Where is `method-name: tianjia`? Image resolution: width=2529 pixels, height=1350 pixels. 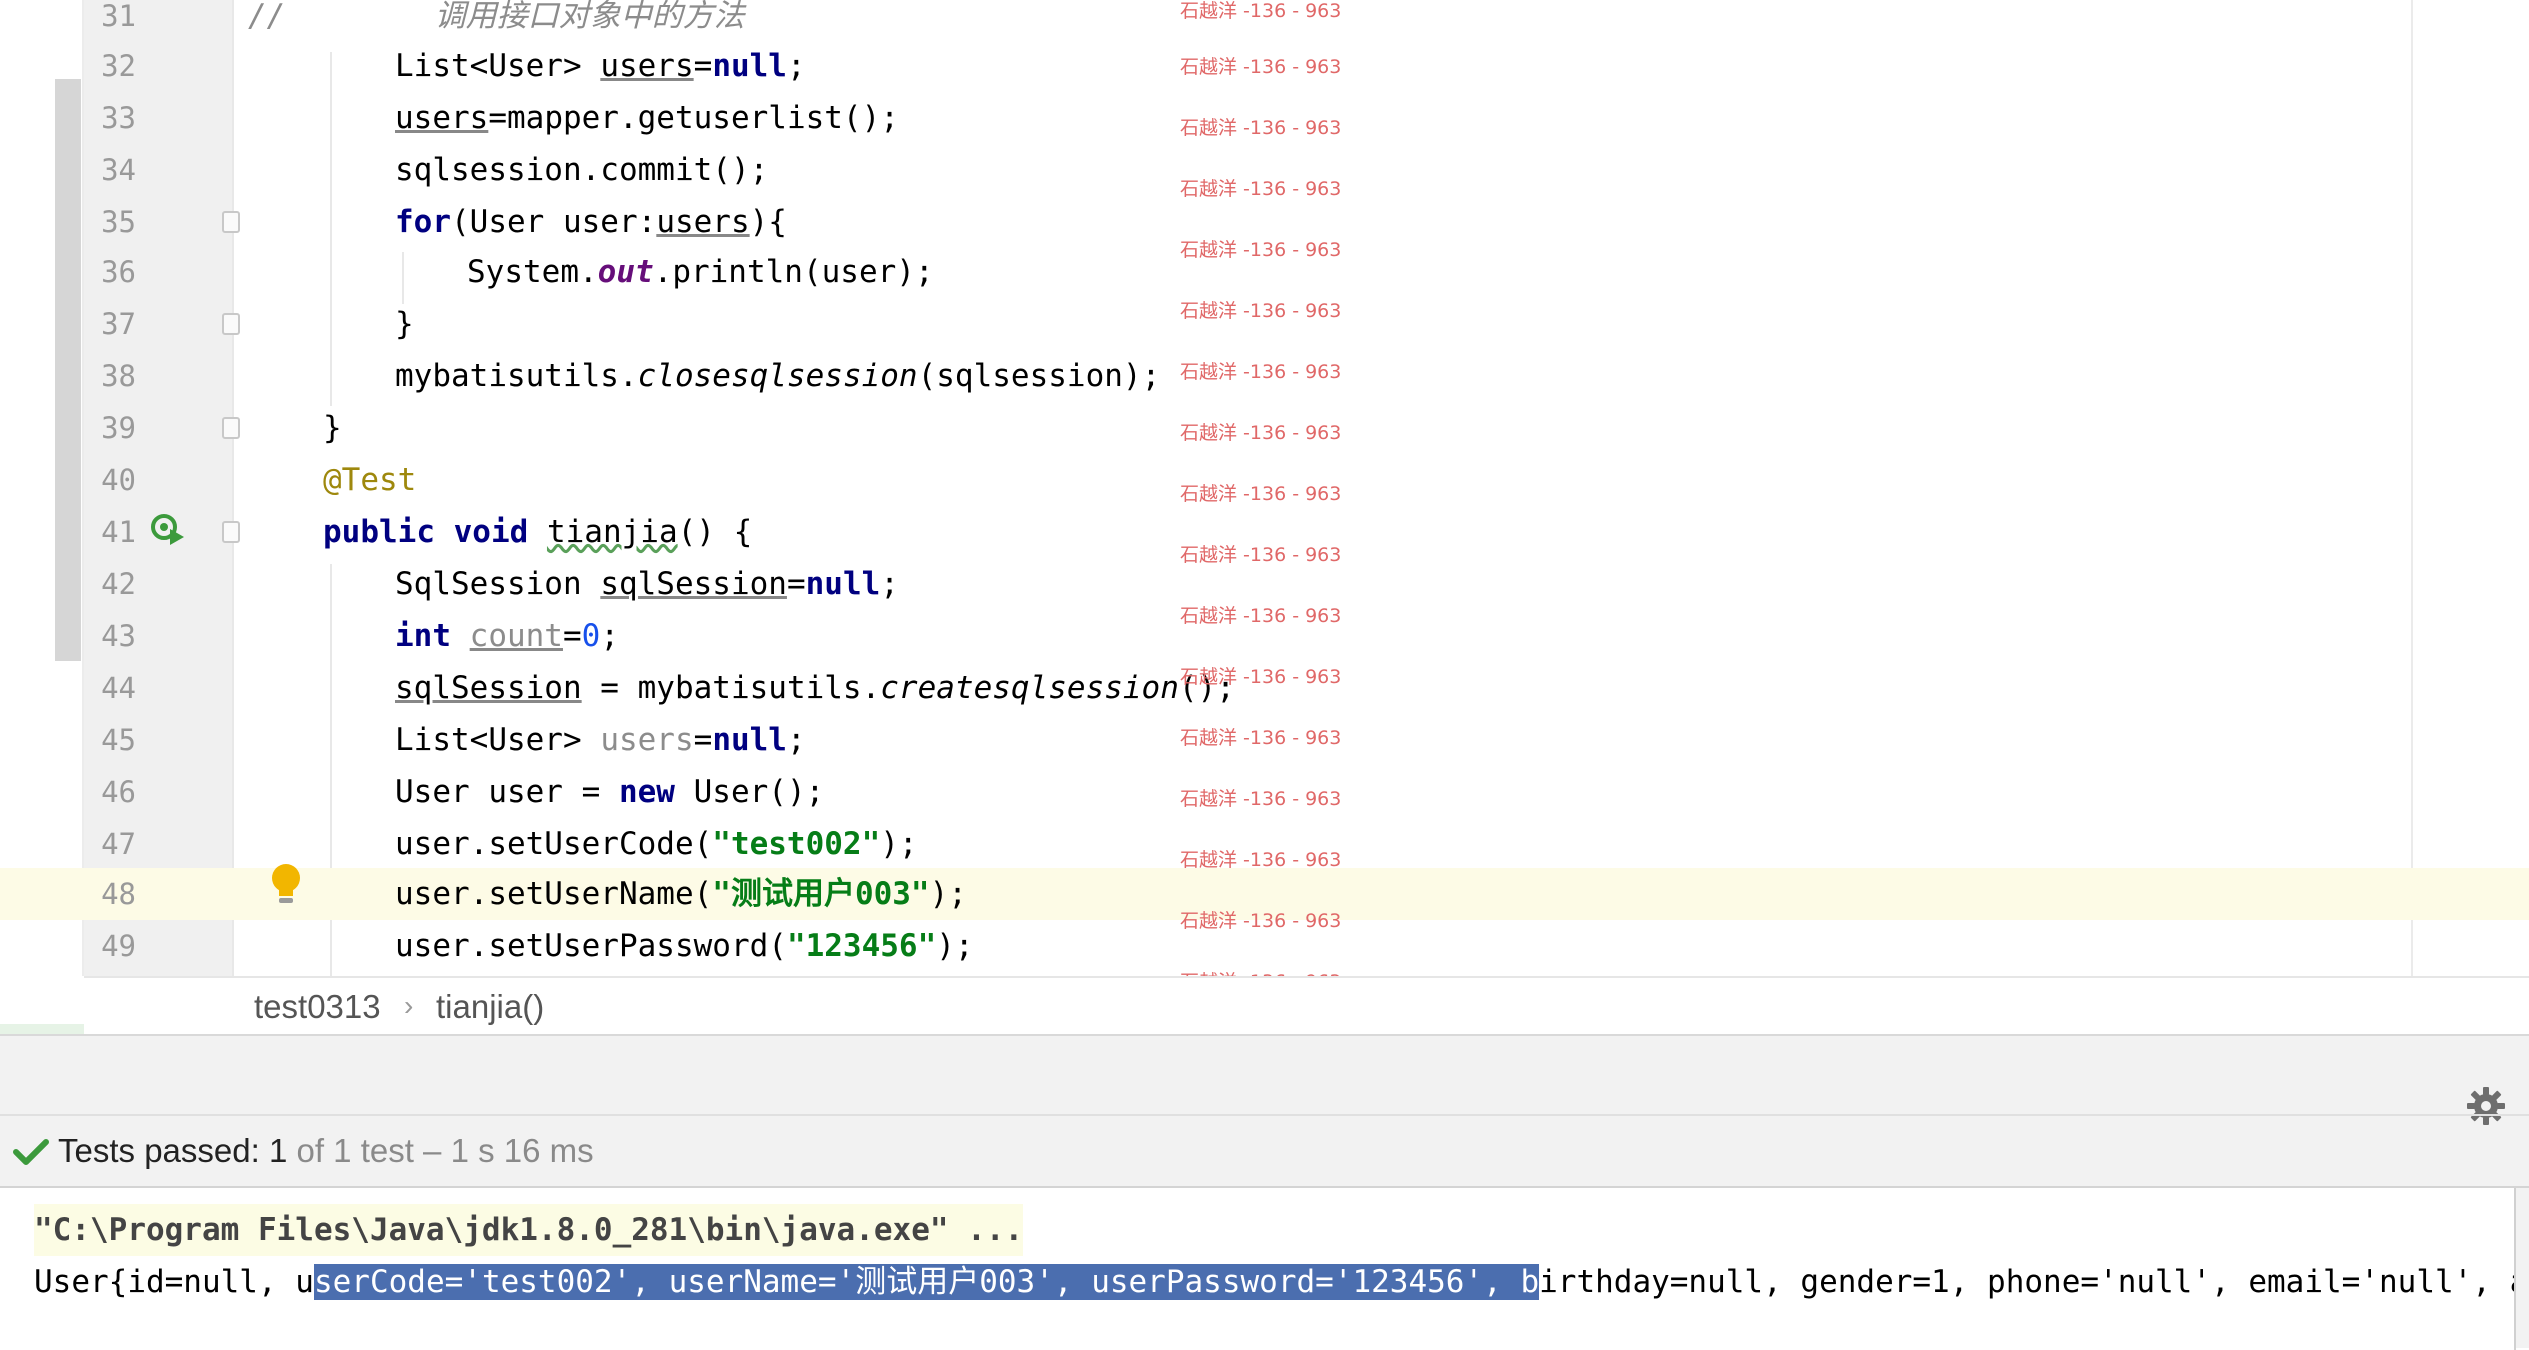
method-name: tianjia is located at coordinates (612, 532).